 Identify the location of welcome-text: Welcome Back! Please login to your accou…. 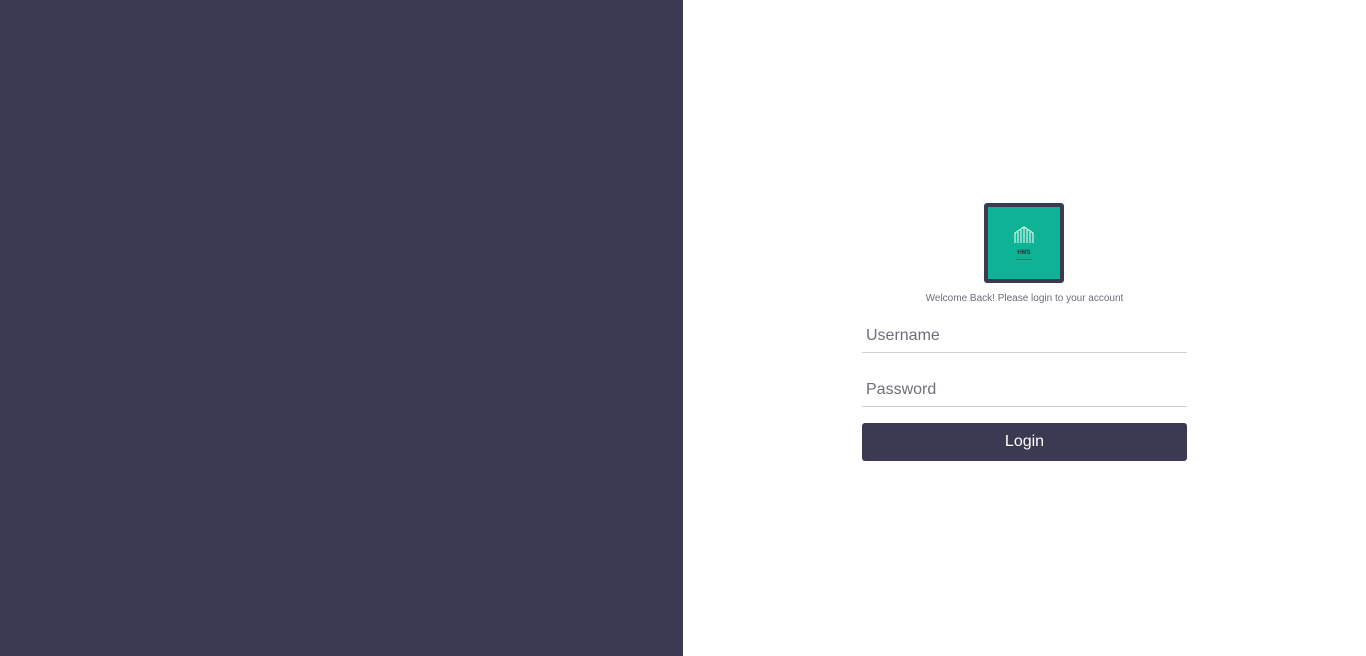
(1024, 298).